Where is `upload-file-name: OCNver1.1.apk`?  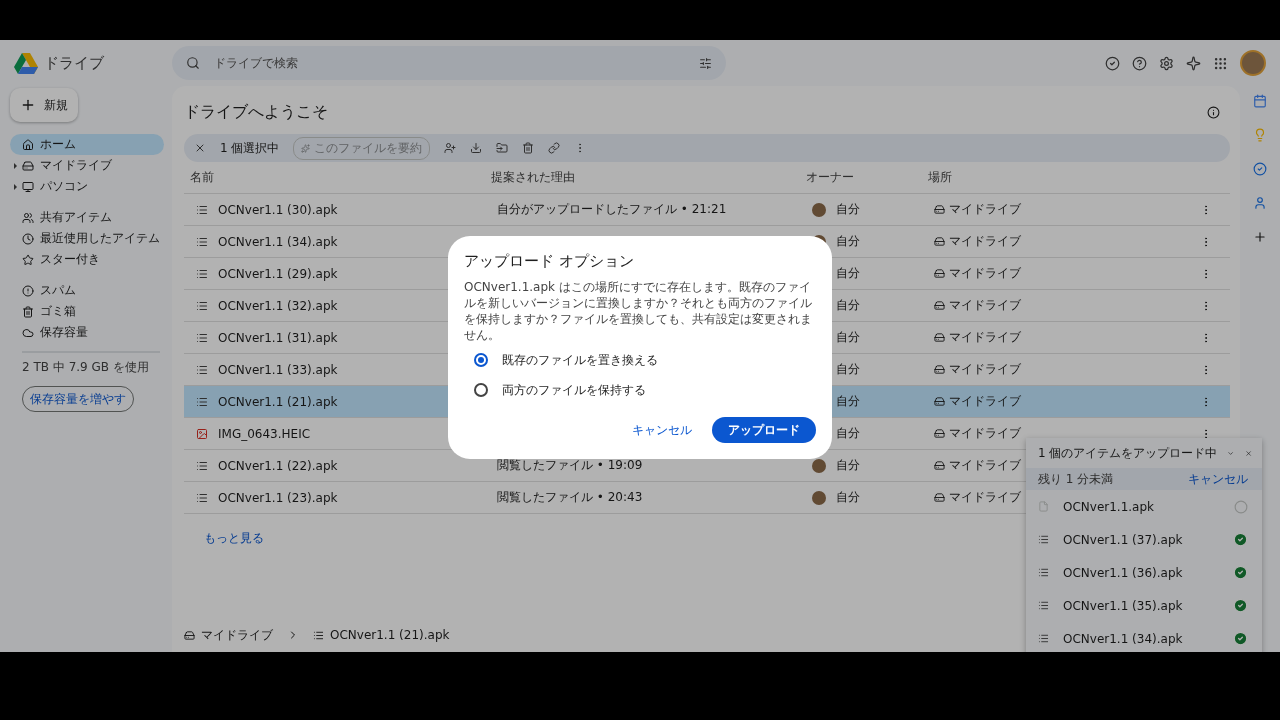 upload-file-name: OCNver1.1.apk is located at coordinates (1109, 506).